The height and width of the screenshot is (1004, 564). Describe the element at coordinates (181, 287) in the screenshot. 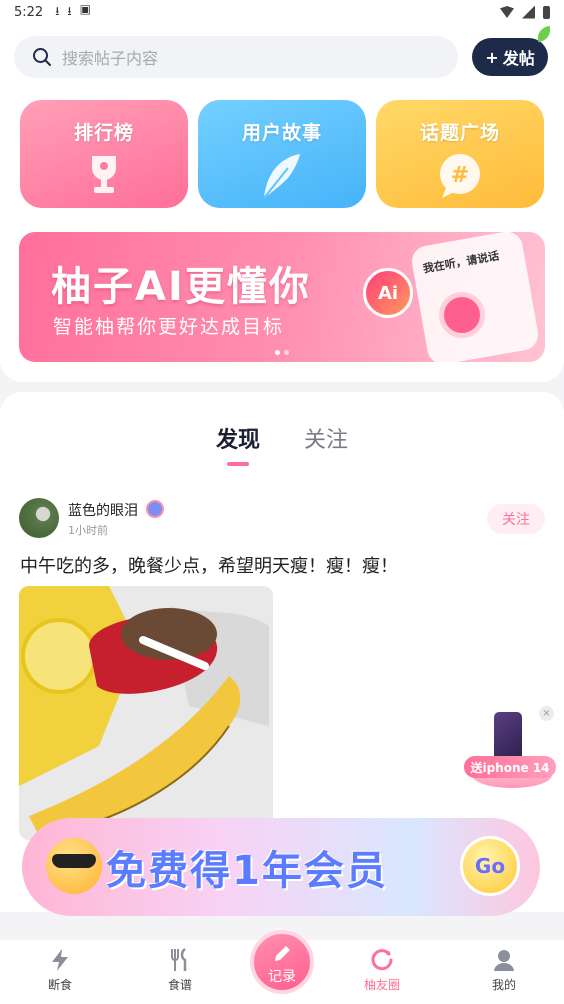

I see `banner-title: 柚子AI更懂你` at that location.